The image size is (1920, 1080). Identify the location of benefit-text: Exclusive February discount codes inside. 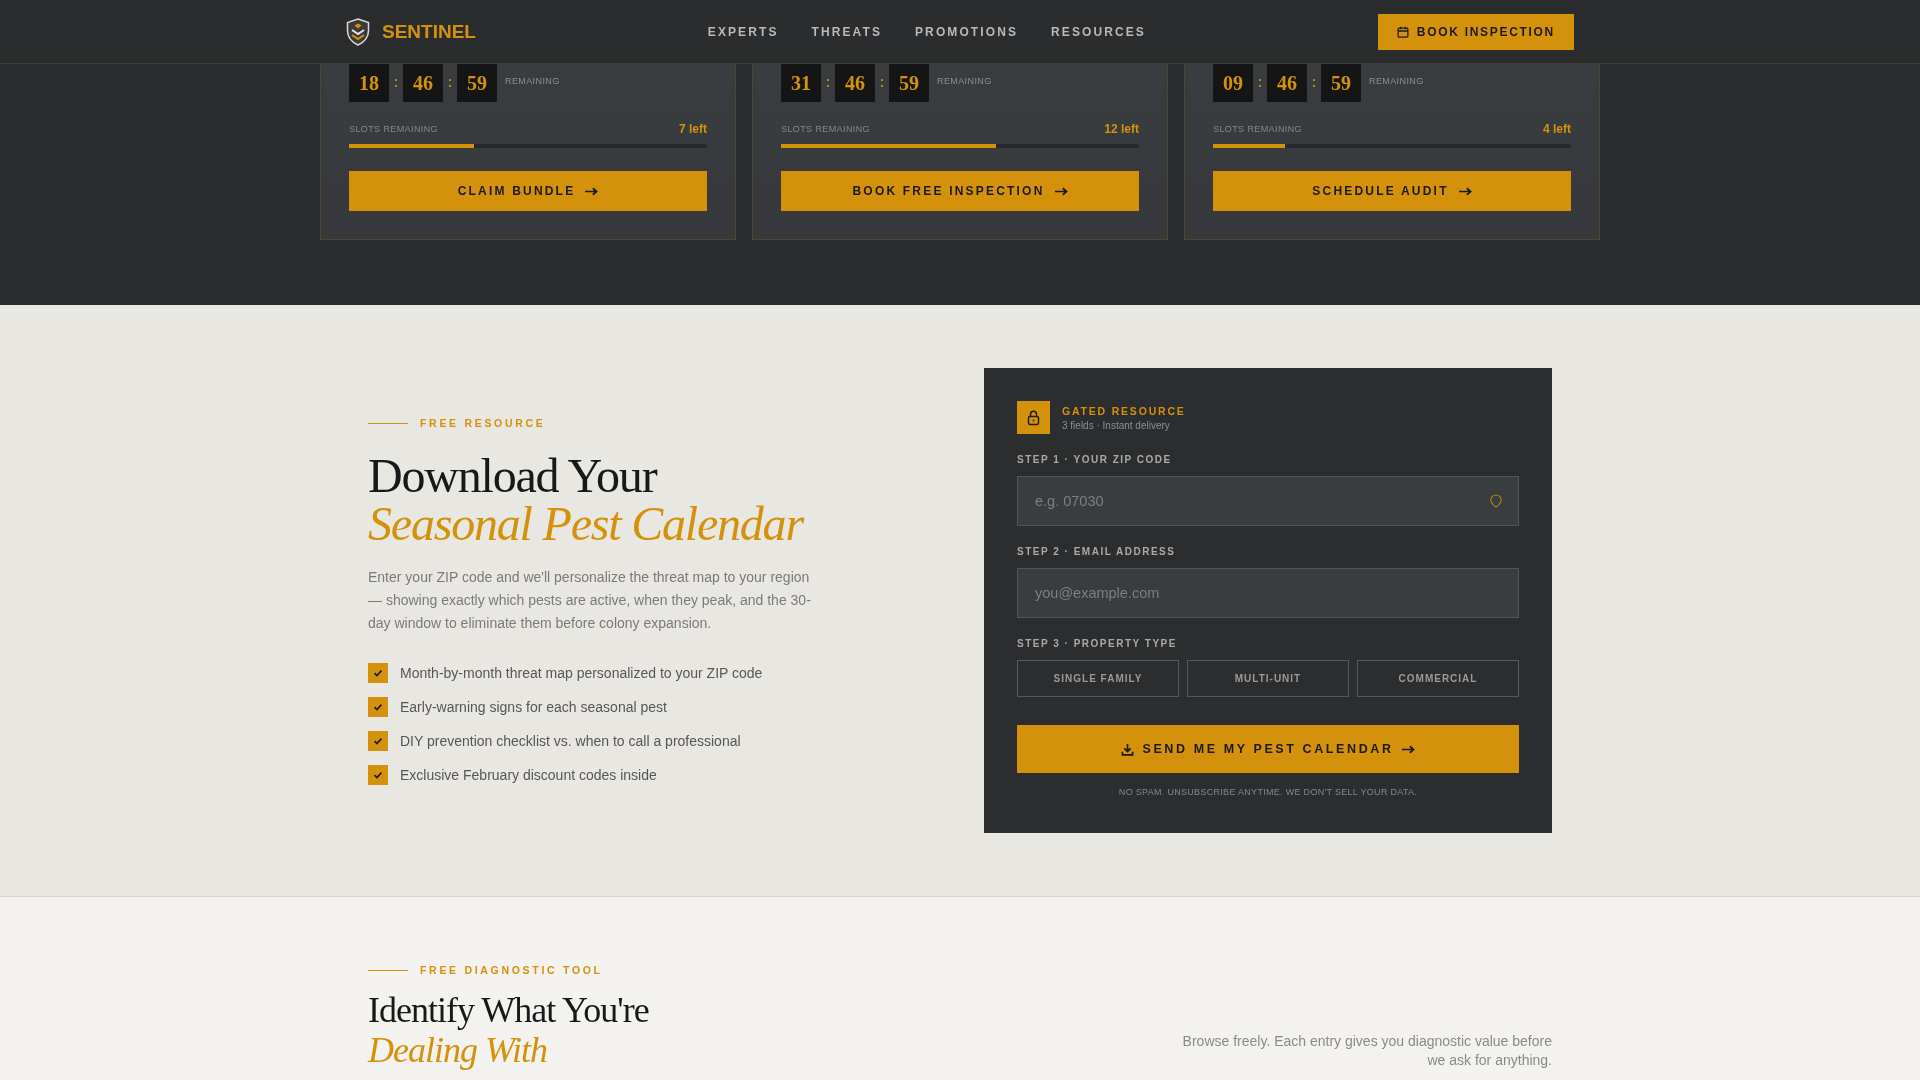
(528, 775).